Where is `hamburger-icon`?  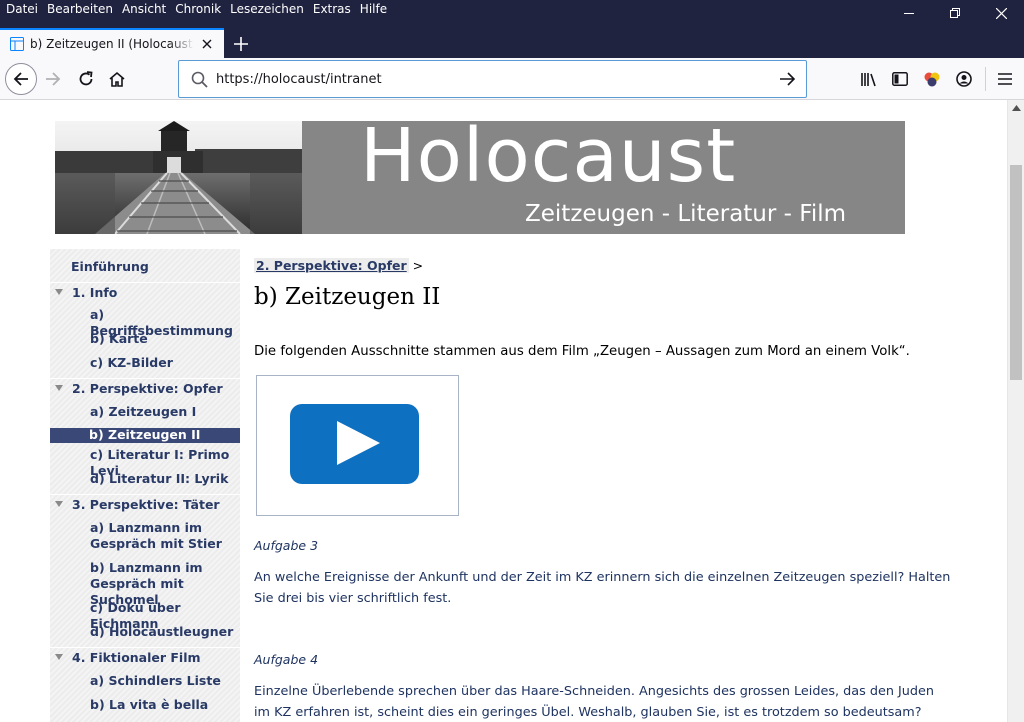
hamburger-icon is located at coordinates (1005, 79).